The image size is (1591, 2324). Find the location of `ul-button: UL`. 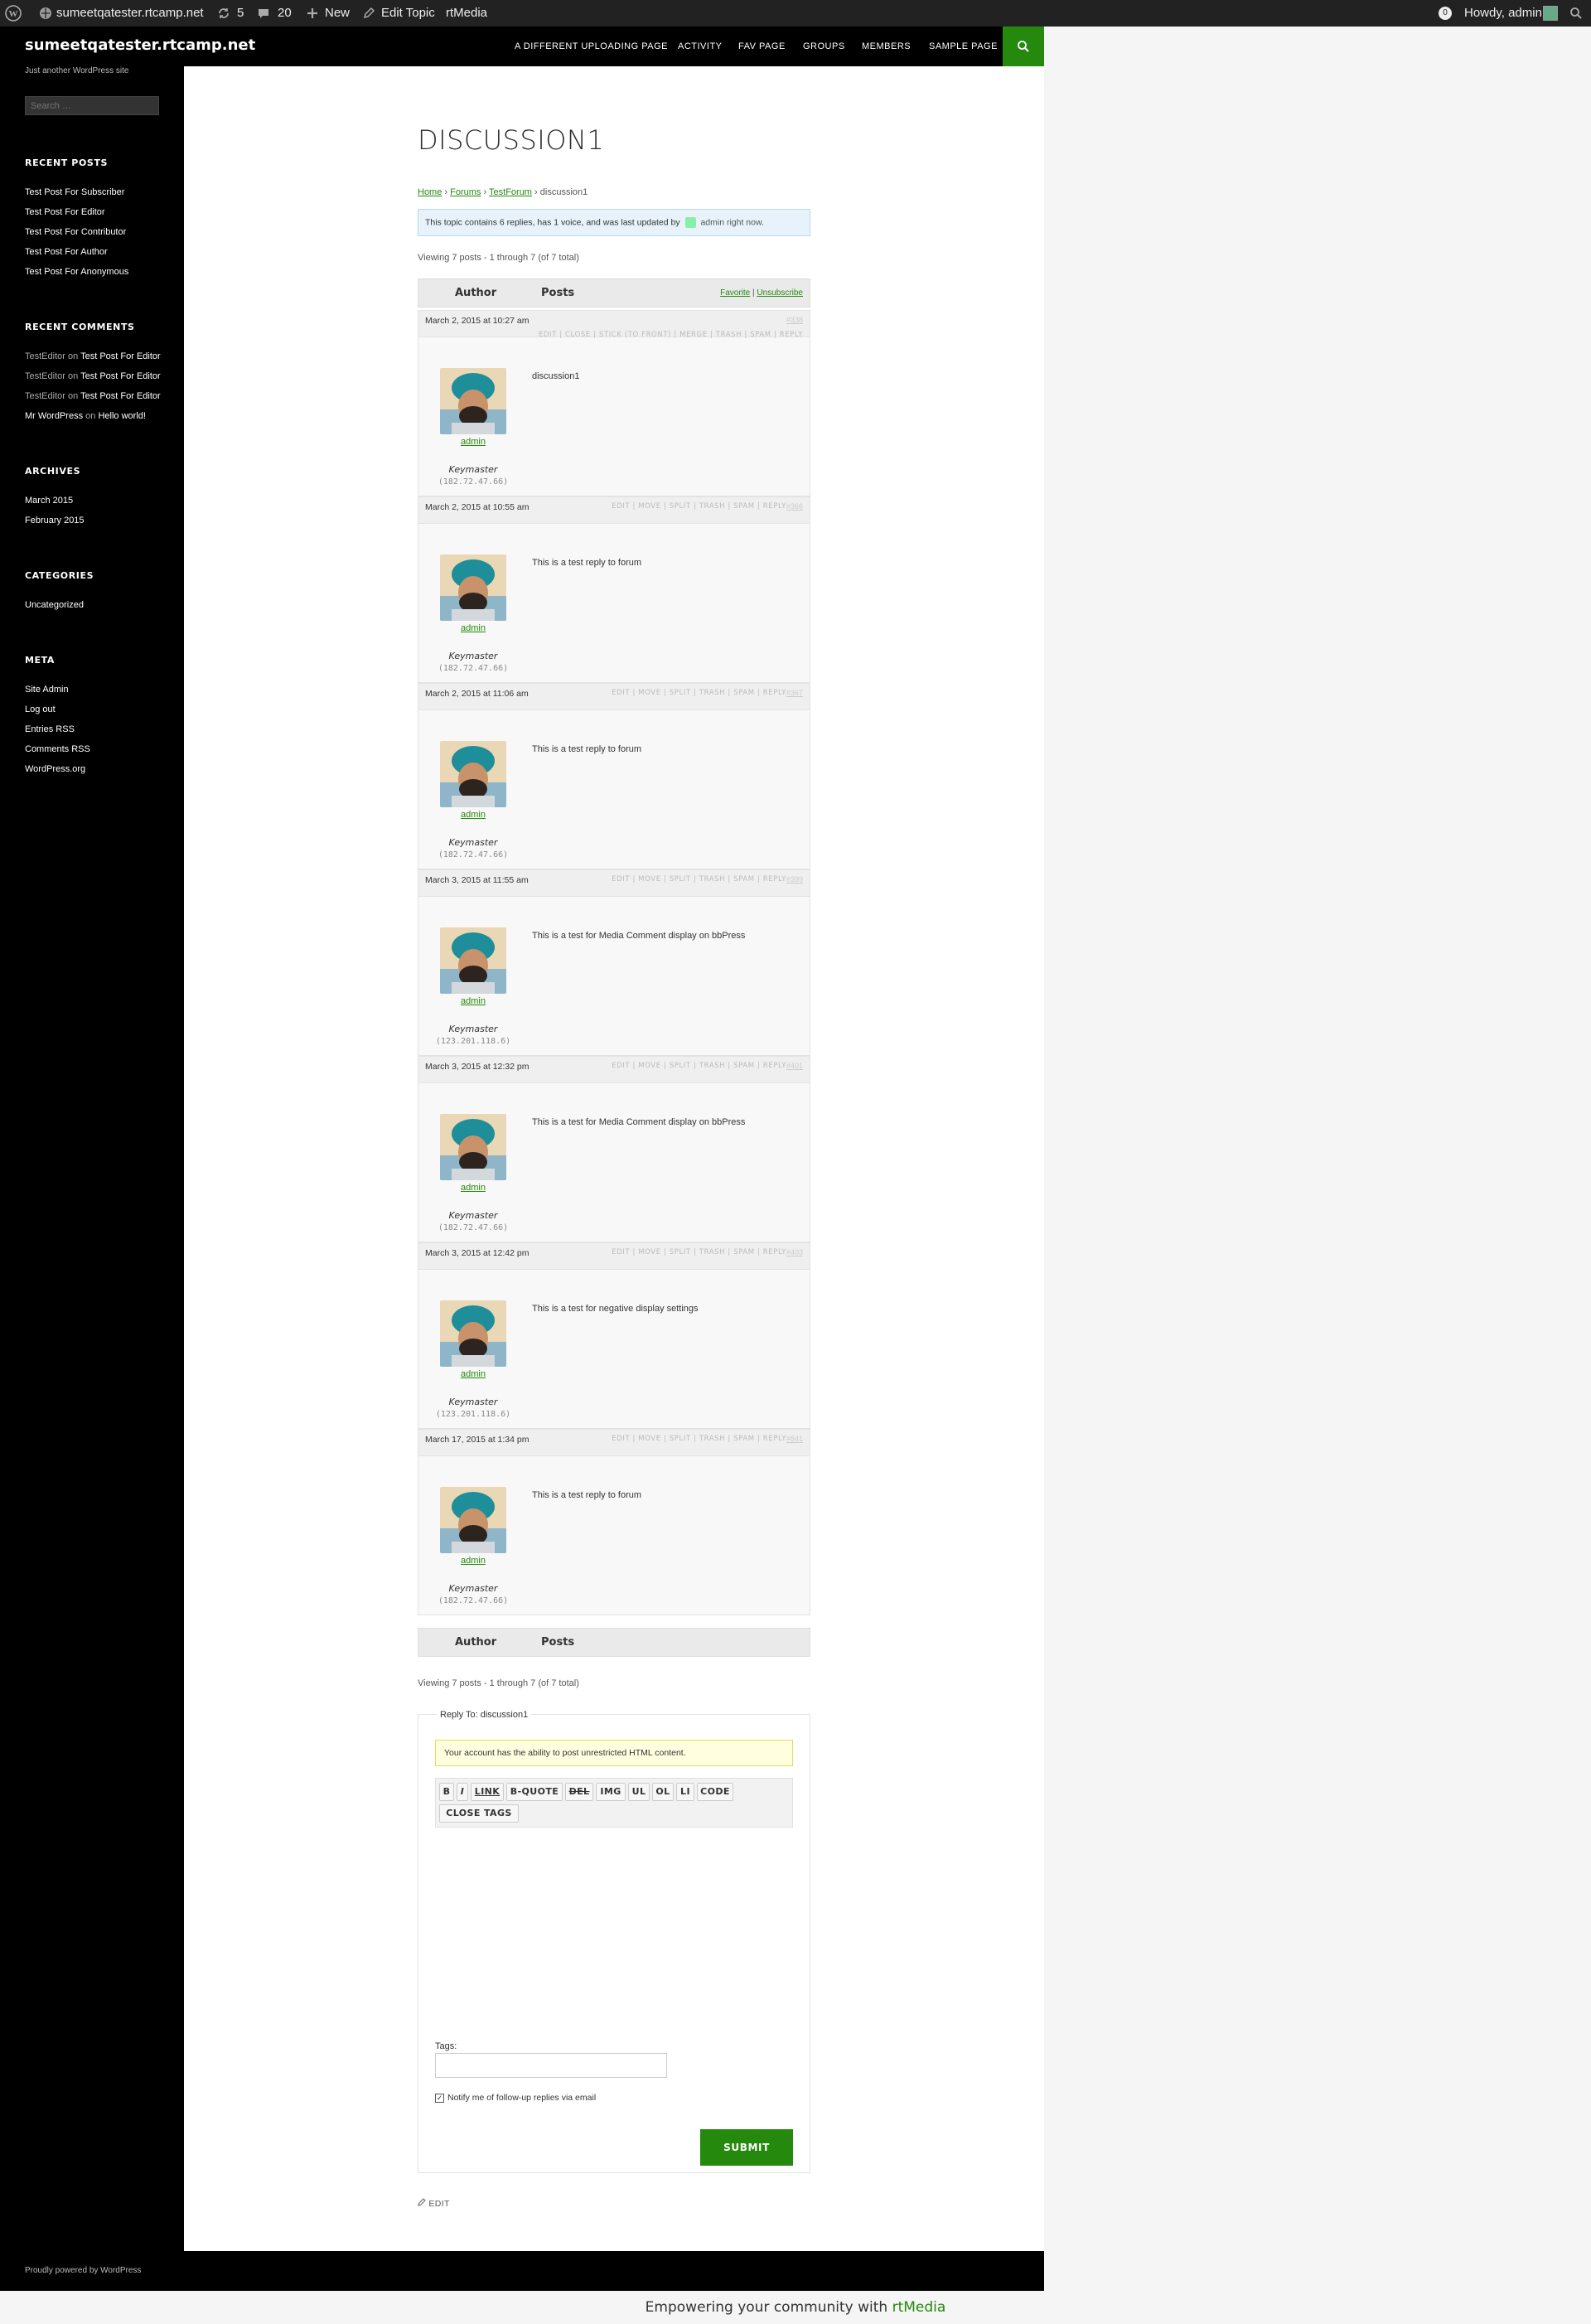

ul-button: UL is located at coordinates (639, 1792).